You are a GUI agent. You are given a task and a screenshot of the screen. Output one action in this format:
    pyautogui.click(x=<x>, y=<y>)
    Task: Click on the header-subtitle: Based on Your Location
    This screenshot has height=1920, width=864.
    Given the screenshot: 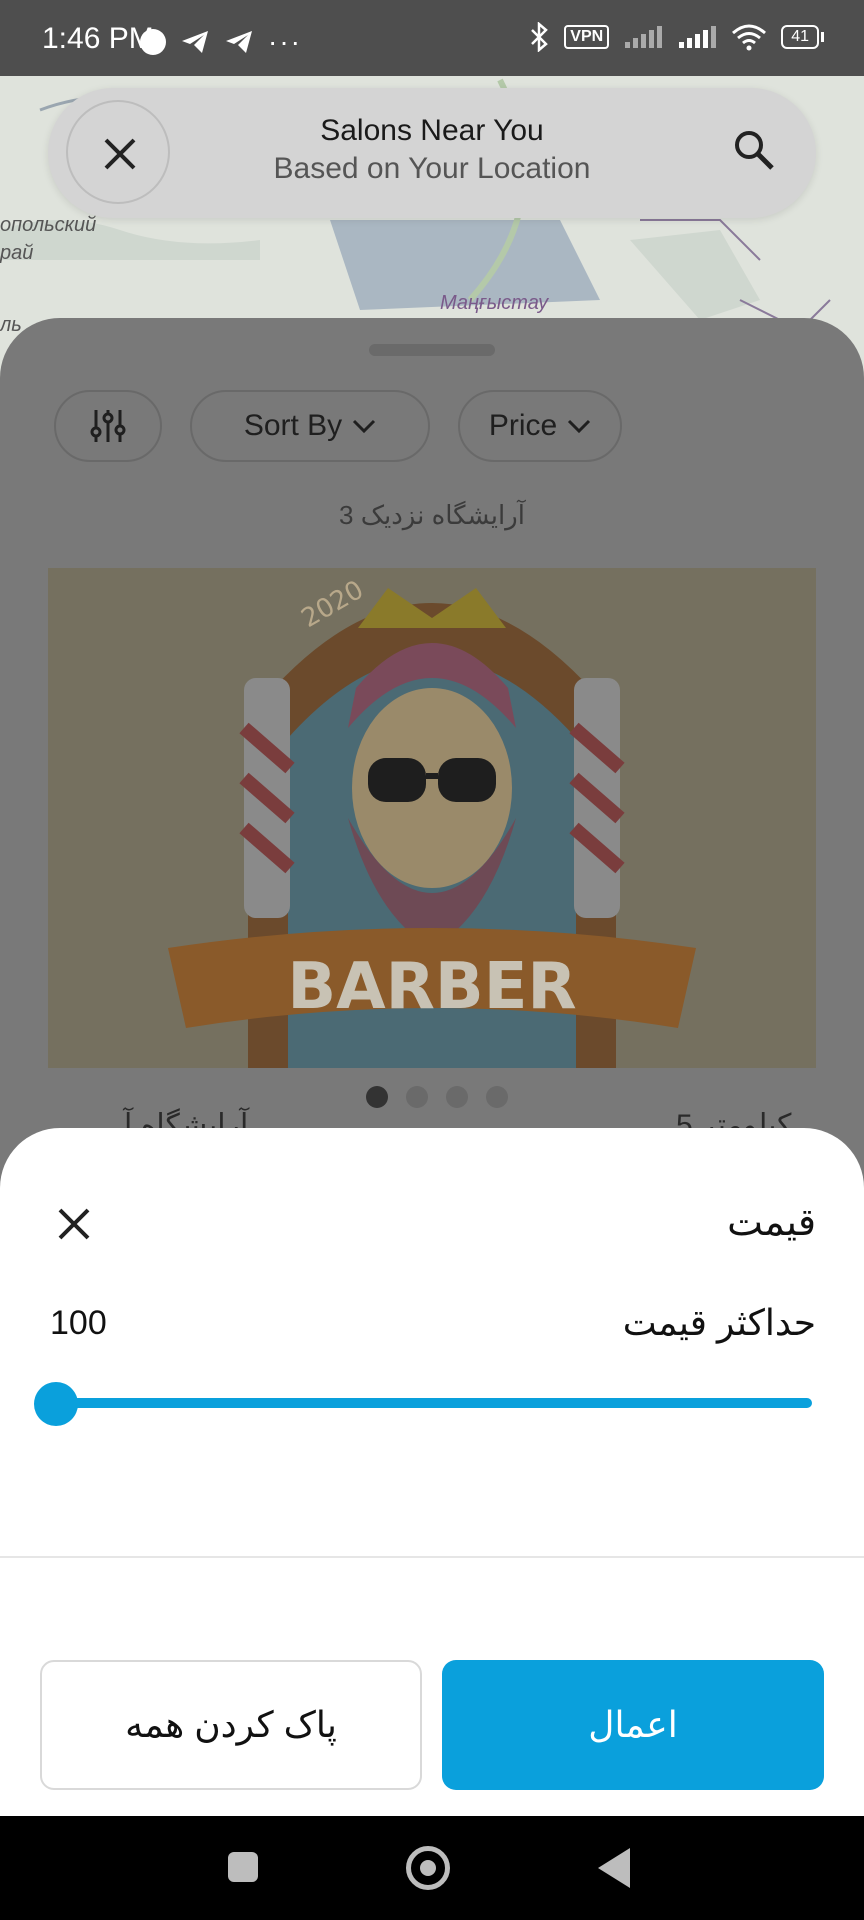 What is the action you would take?
    pyautogui.click(x=432, y=168)
    